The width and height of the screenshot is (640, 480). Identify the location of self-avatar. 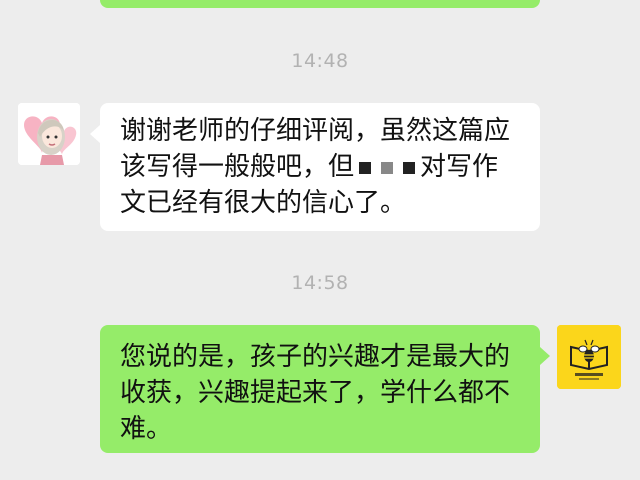
(589, 357).